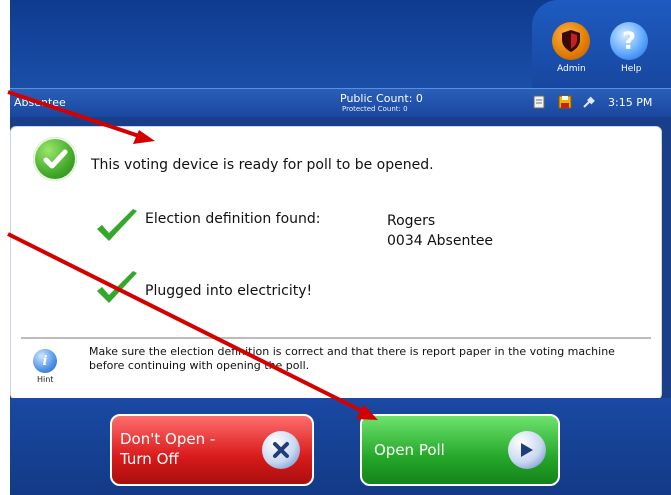  I want to click on election-name: Rogers, so click(411, 221).